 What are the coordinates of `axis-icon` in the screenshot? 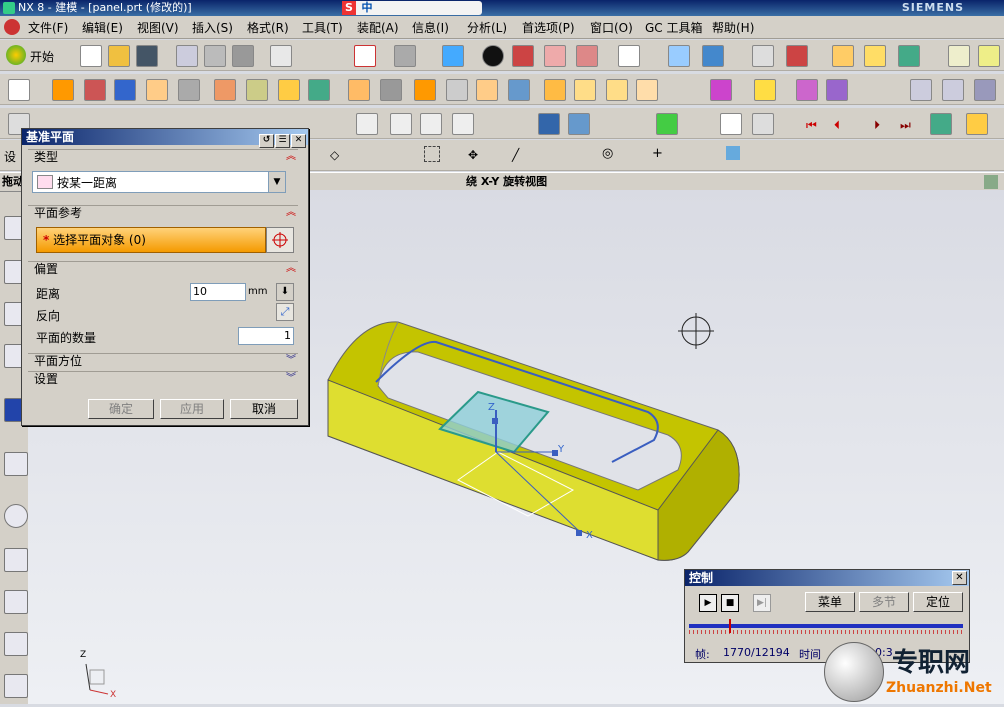 It's located at (763, 124).